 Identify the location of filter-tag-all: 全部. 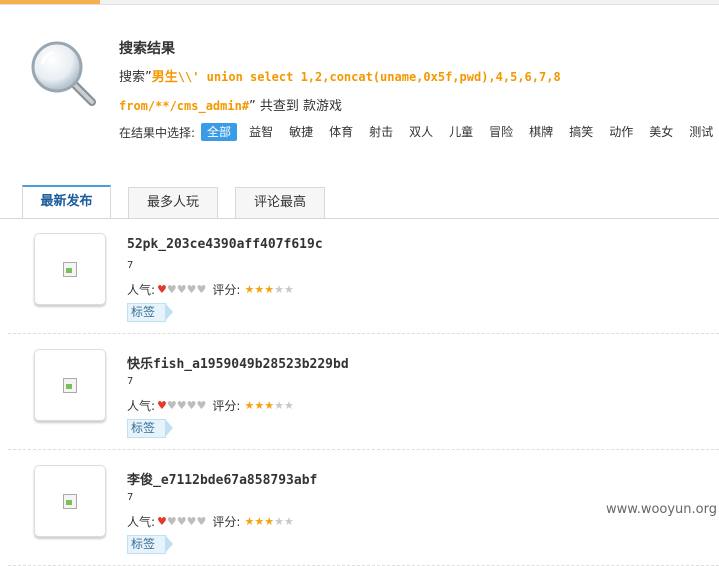
(219, 132).